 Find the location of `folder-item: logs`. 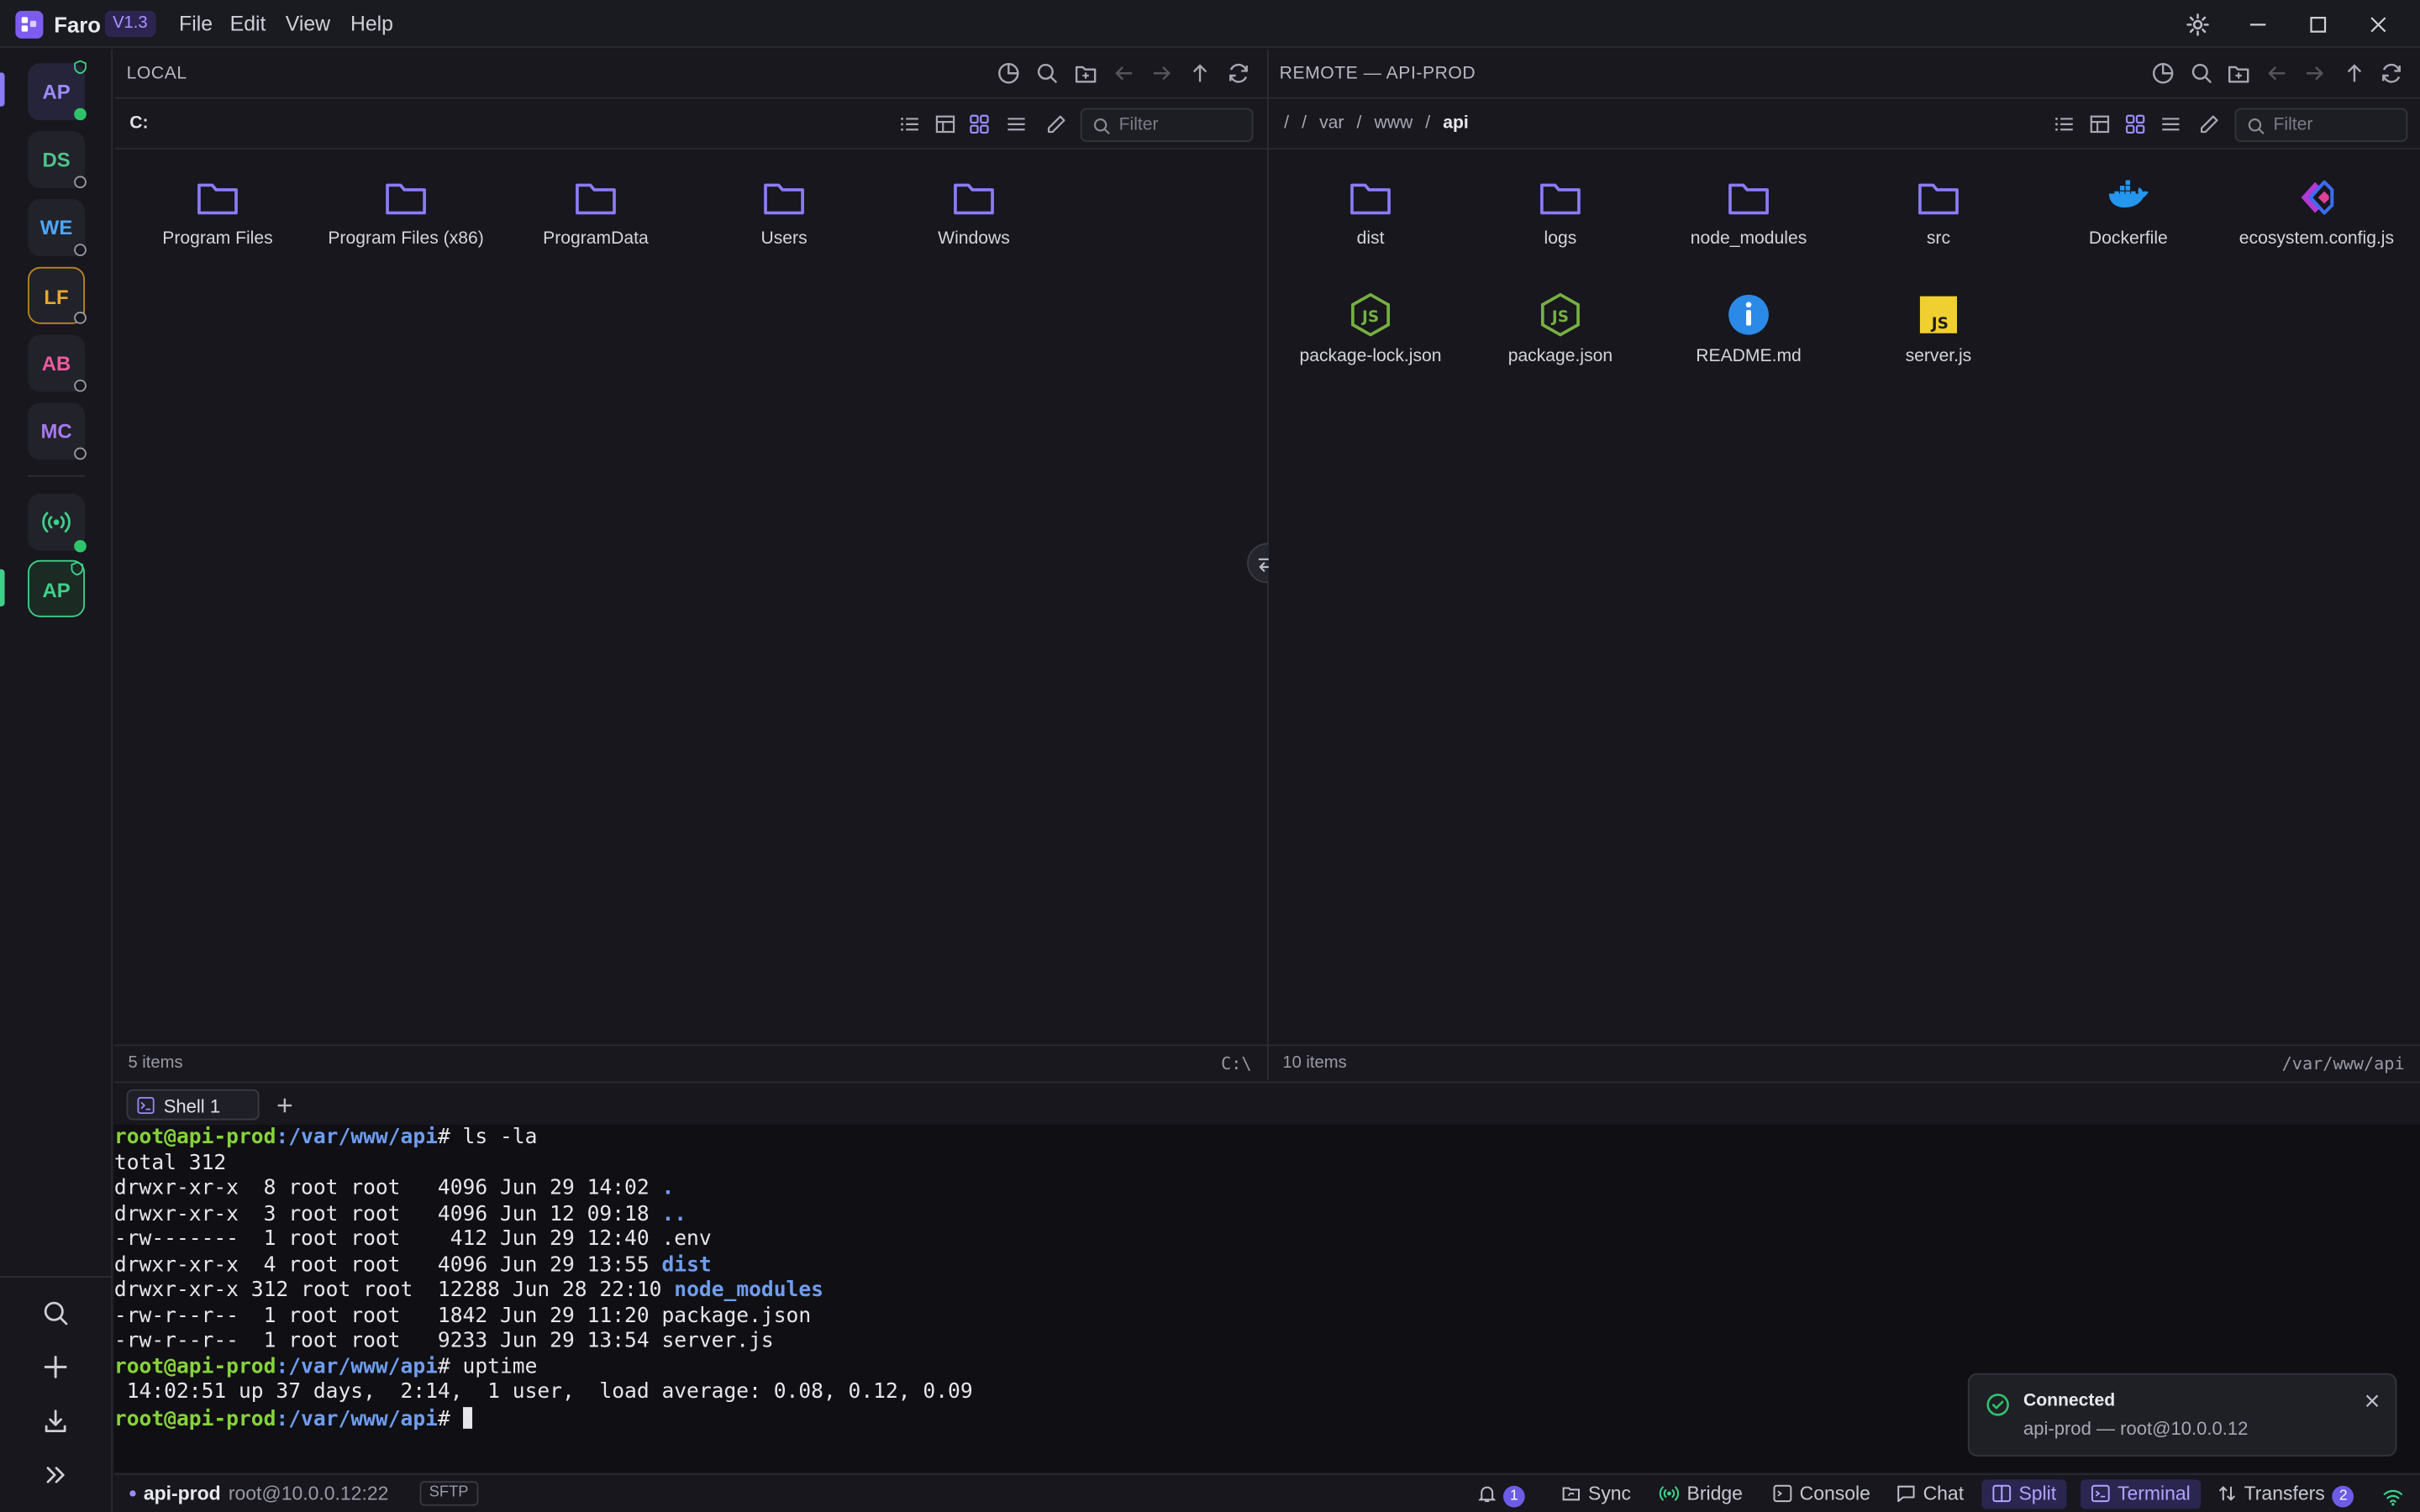

folder-item: logs is located at coordinates (1560, 229).